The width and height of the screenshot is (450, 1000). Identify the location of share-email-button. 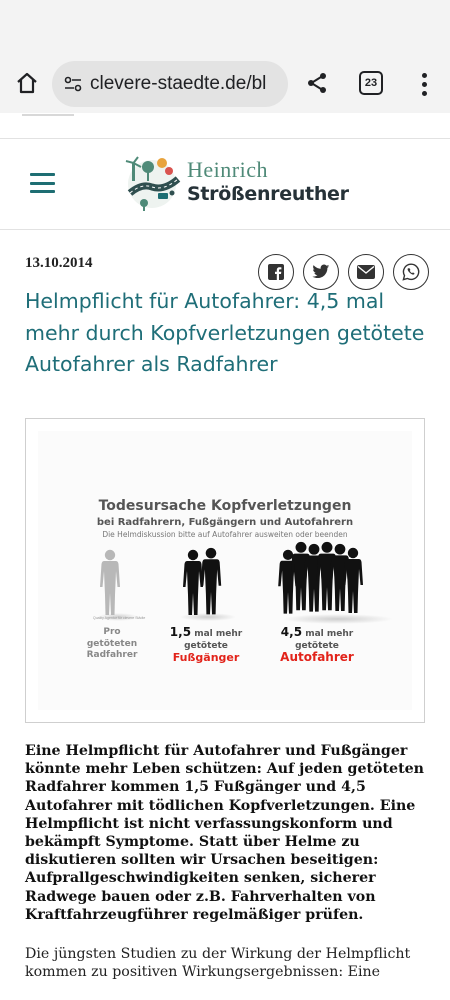
(366, 272).